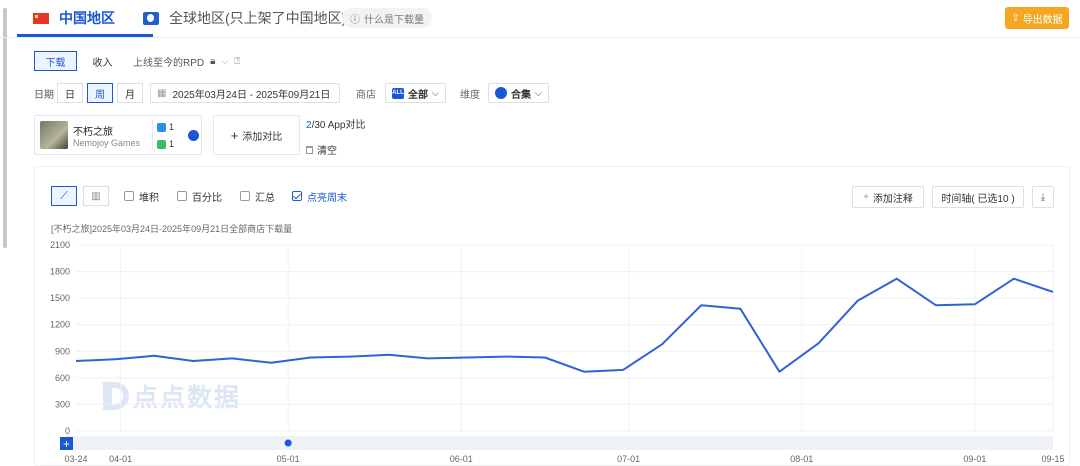  What do you see at coordinates (75, 459) in the screenshot?
I see `x-tick-label: 03-24` at bounding box center [75, 459].